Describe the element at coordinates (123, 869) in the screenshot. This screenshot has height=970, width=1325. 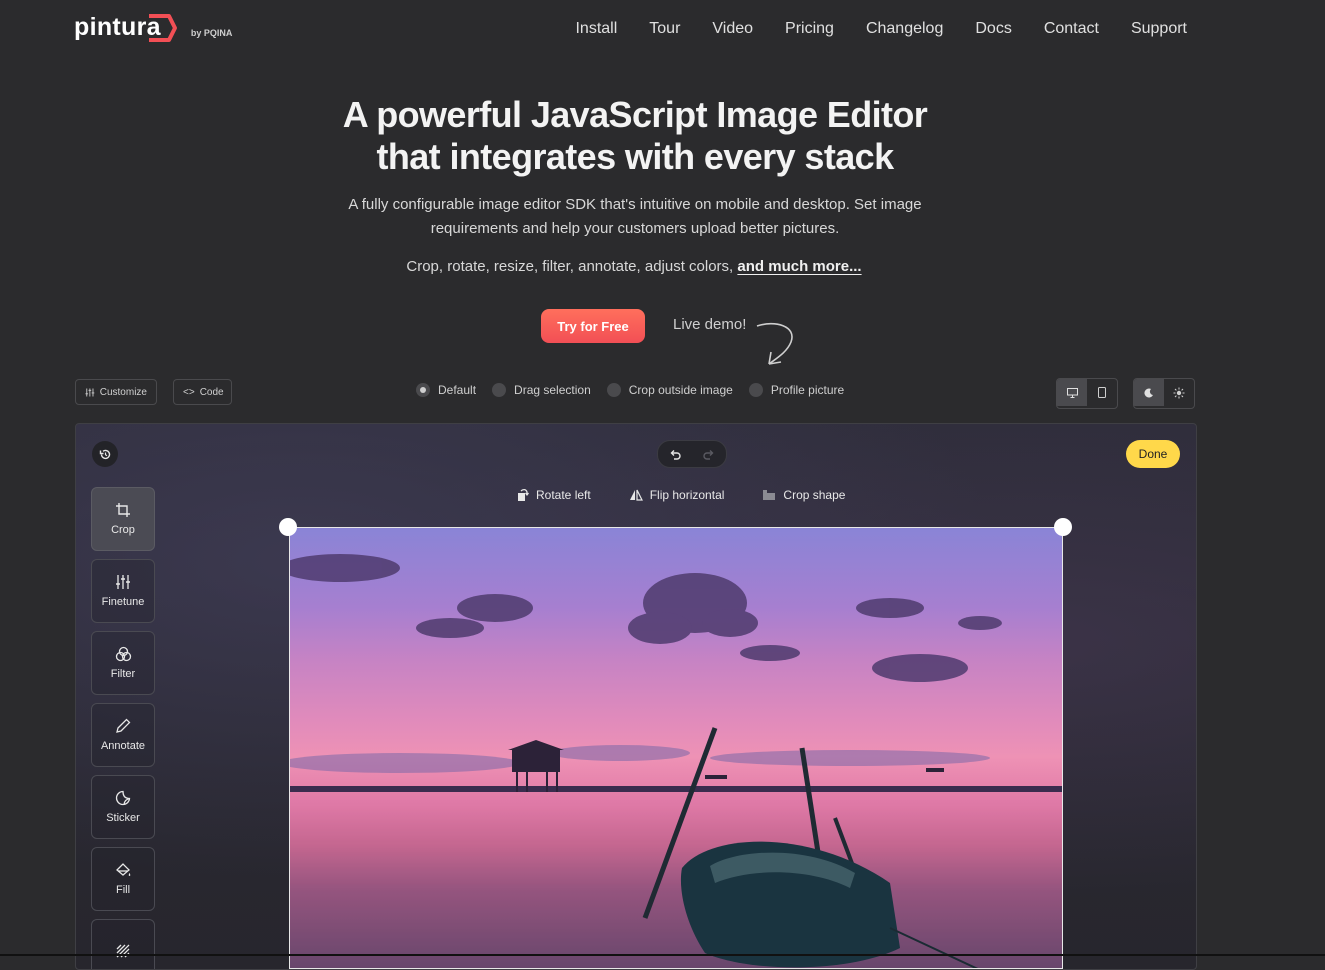
I see `paint-bucket-icon` at that location.